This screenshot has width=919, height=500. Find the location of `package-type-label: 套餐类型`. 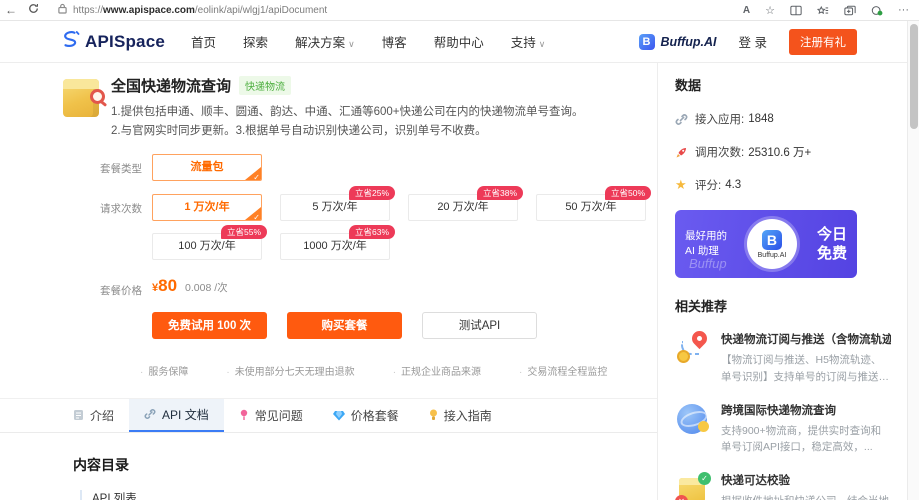

package-type-label: 套餐类型 is located at coordinates (121, 168).